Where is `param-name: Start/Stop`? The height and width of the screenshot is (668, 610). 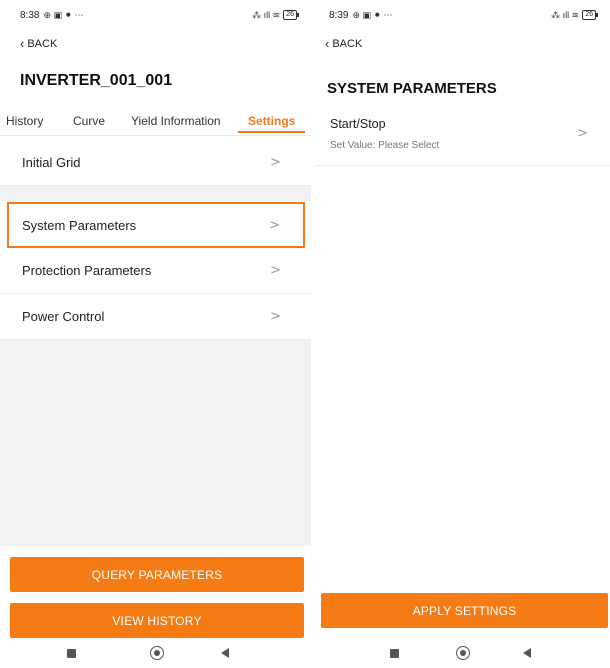
param-name: Start/Stop is located at coordinates (358, 124).